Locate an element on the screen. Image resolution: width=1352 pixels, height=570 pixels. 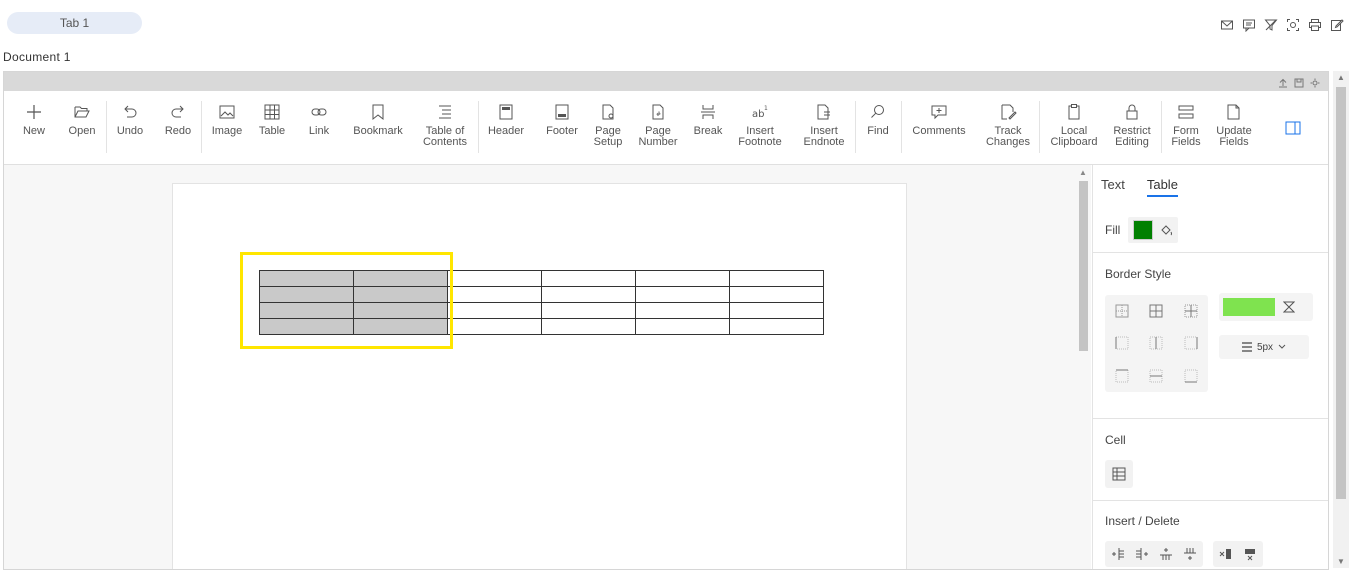
plus-icon is located at coordinates (34, 112).